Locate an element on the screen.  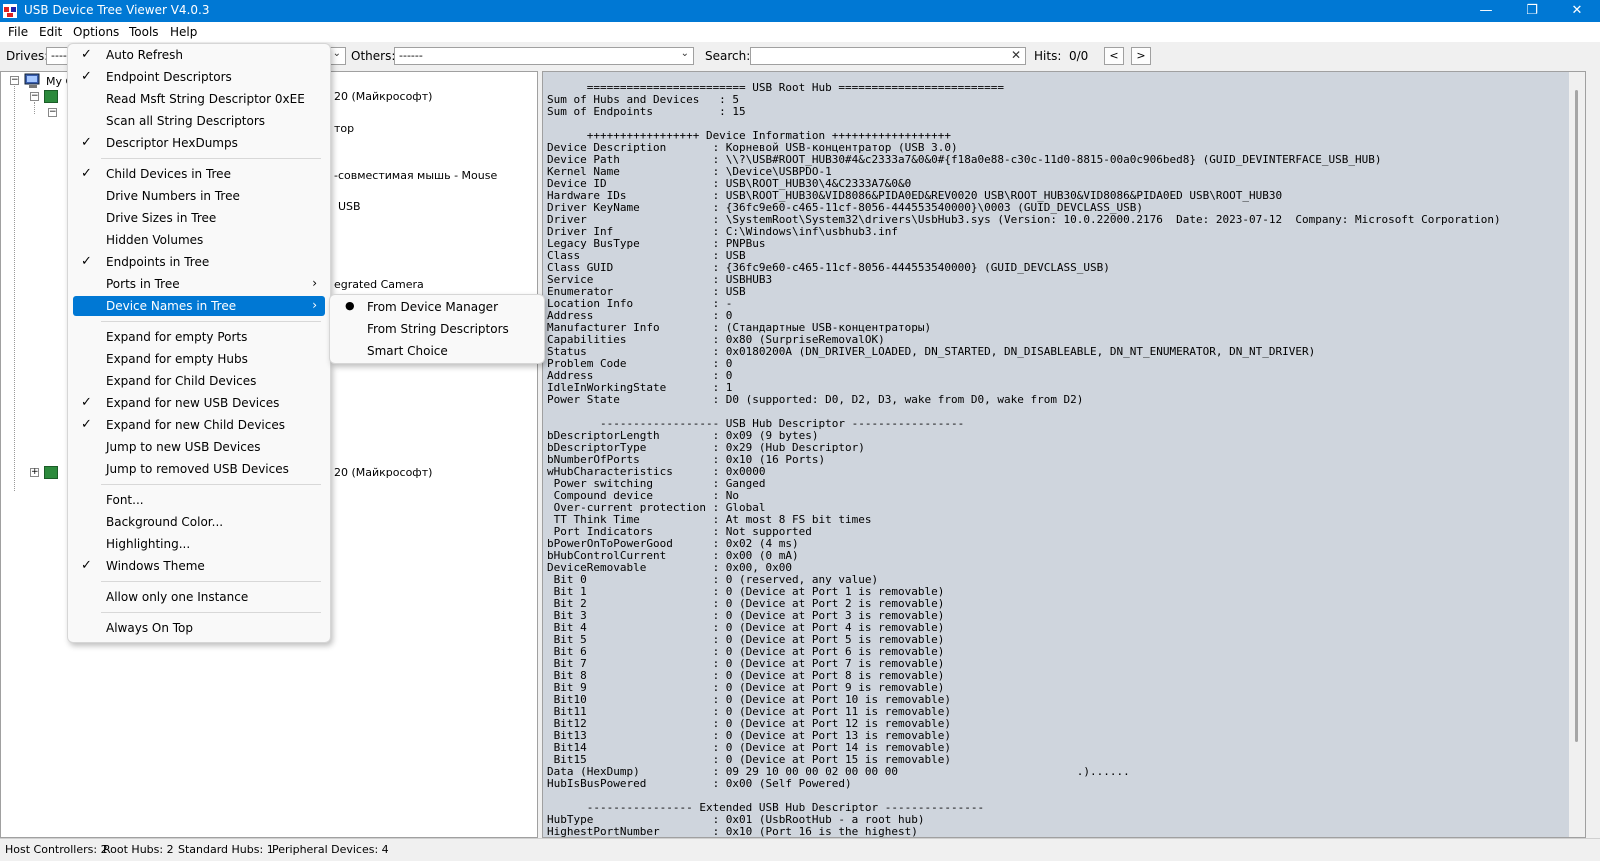
menu-item-label: Drive Numbers in Tree is located at coordinates (173, 196).